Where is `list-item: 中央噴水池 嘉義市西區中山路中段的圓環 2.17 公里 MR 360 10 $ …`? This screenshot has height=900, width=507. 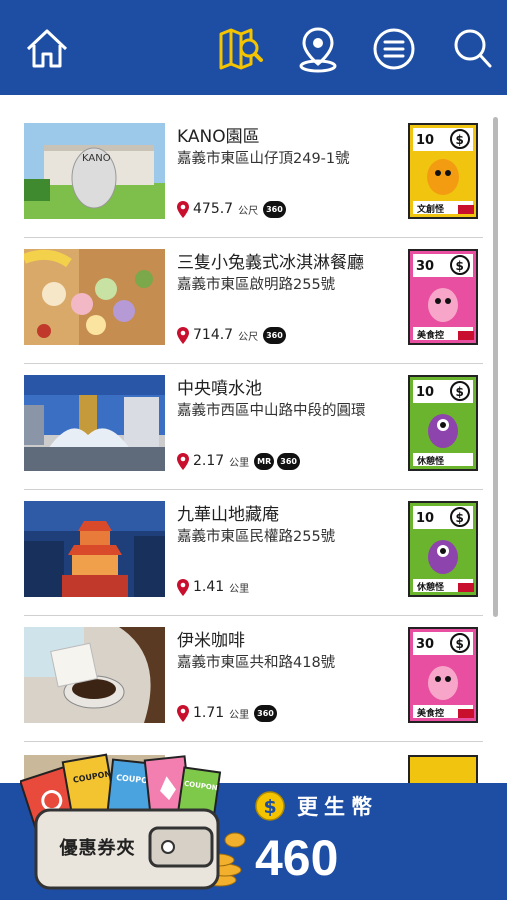 list-item: 中央噴水池 嘉義市西區中山路中段的圓環 2.17 公里 MR 360 10 $ … is located at coordinates (253, 410).